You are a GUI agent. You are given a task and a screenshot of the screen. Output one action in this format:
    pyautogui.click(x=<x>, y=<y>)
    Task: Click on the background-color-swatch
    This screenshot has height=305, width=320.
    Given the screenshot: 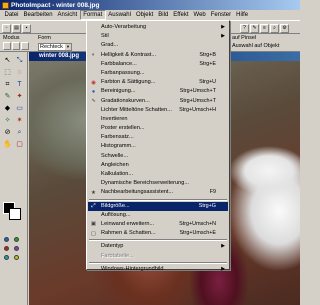 What is the action you would take?
    pyautogui.click(x=15, y=214)
    